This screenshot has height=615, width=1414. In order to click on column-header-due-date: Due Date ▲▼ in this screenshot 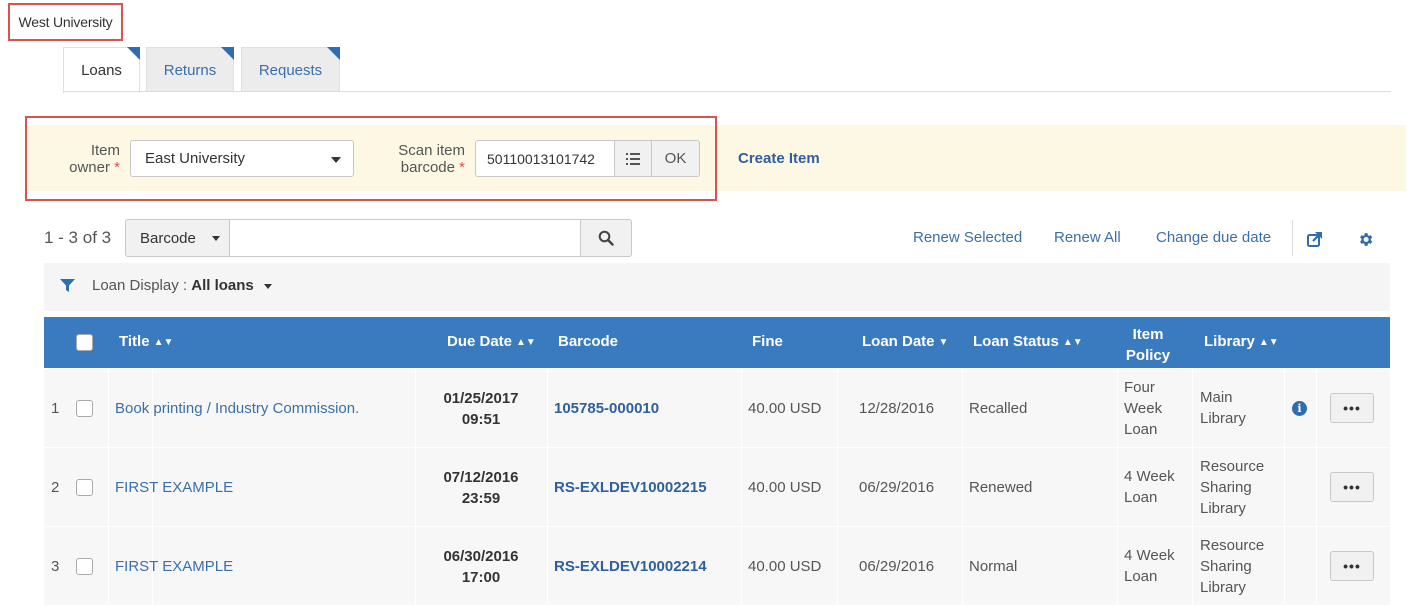, I will do `click(491, 341)`.